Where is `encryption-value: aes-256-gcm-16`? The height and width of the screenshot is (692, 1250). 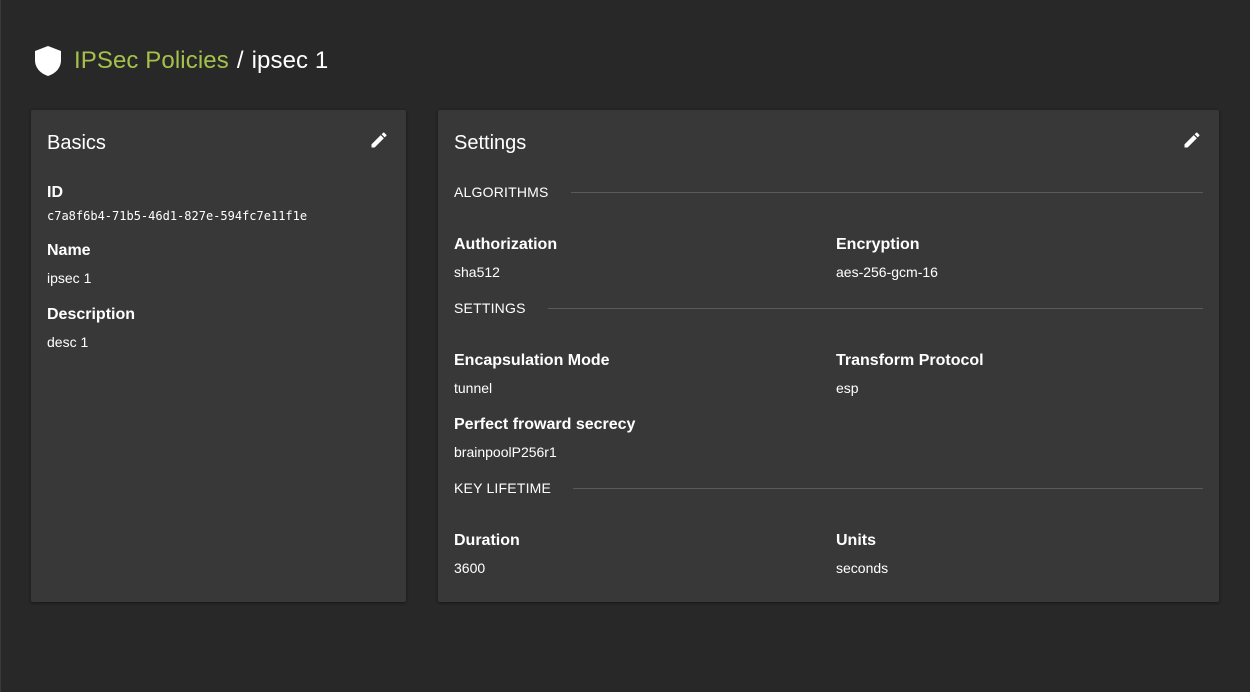
encryption-value: aes-256-gcm-16 is located at coordinates (887, 272).